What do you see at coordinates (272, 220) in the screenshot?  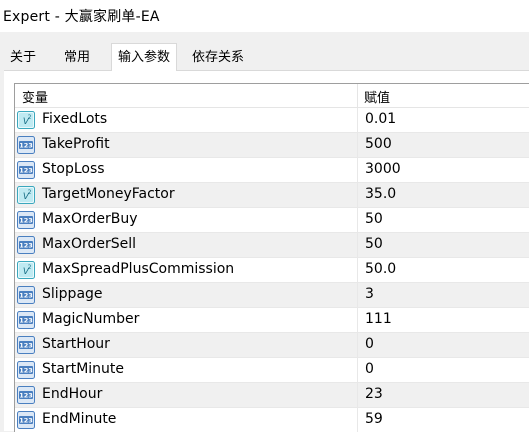 I see `table-row: 123 MaxOrderBuy 50` at bounding box center [272, 220].